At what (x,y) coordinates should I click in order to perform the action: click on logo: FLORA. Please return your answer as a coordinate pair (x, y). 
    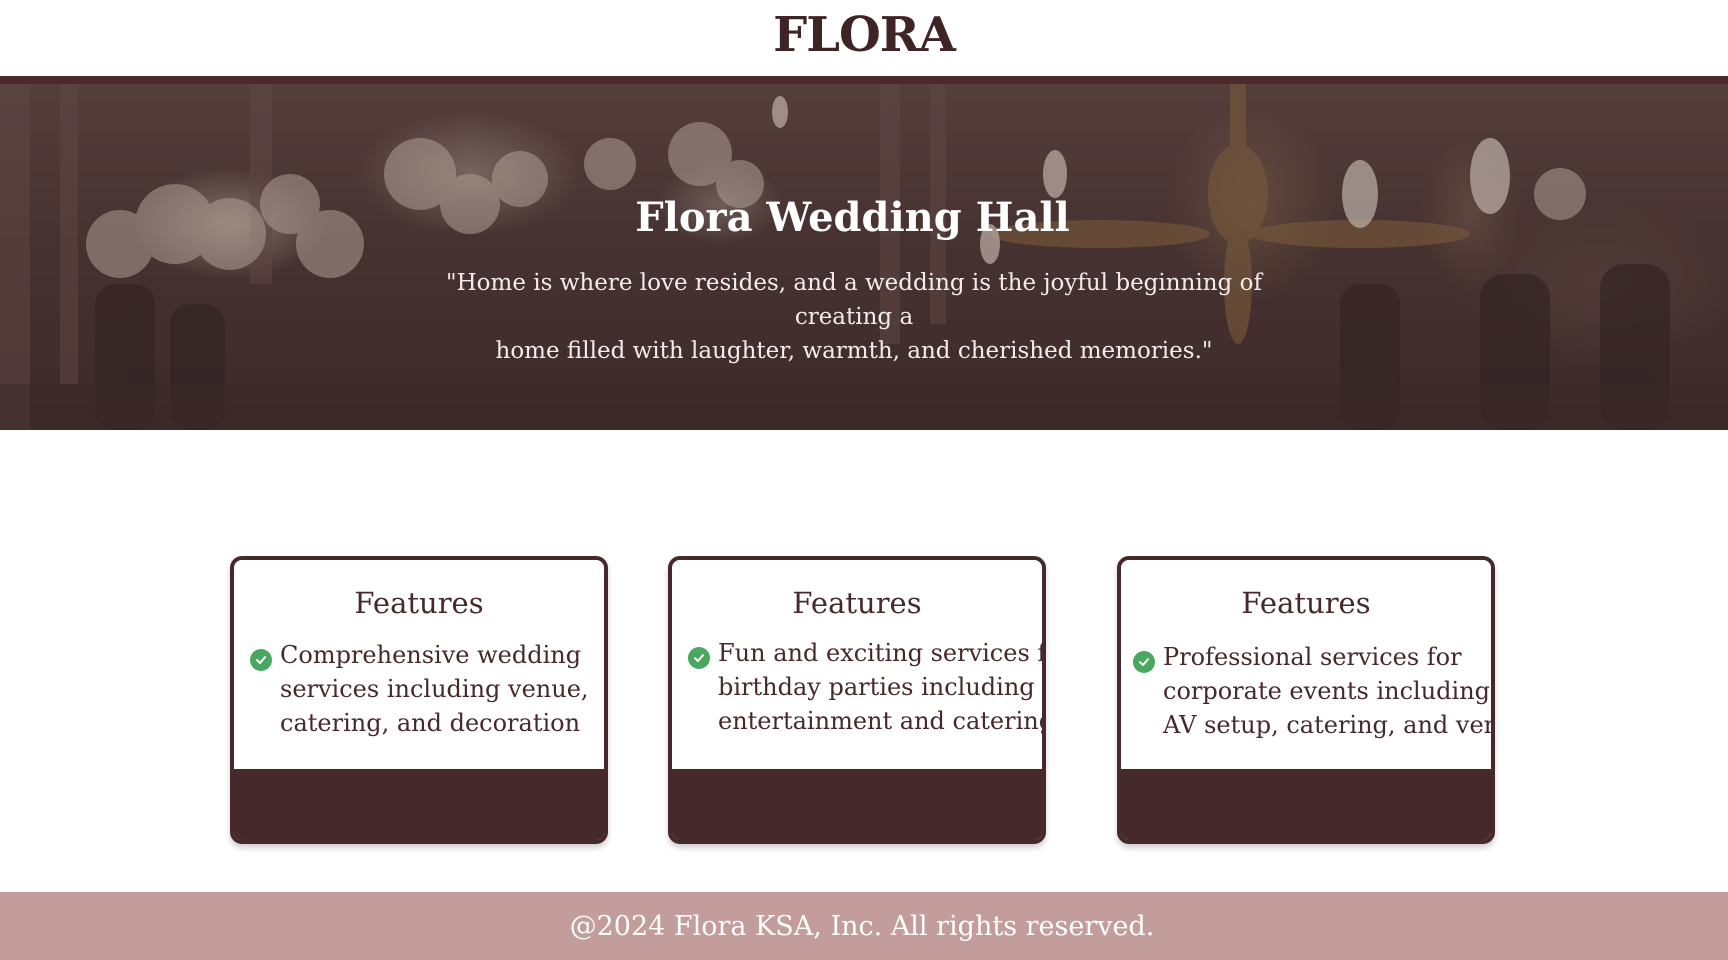
    Looking at the image, I should click on (864, 35).